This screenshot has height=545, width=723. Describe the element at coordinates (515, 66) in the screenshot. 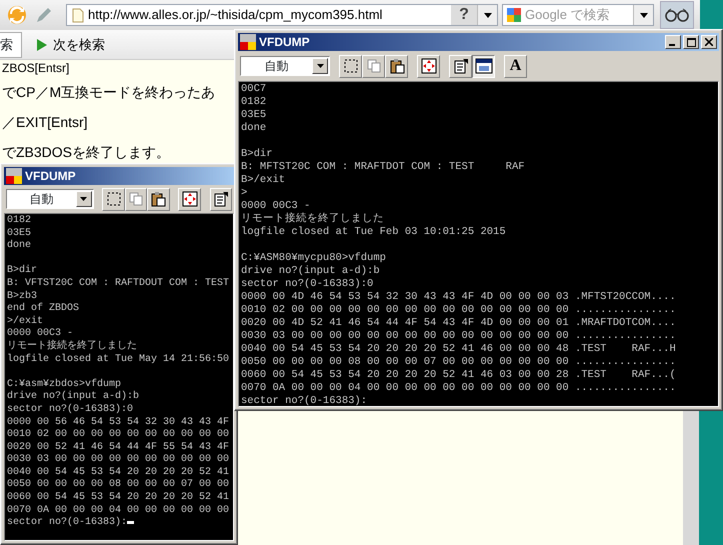

I see `font-button: A` at that location.